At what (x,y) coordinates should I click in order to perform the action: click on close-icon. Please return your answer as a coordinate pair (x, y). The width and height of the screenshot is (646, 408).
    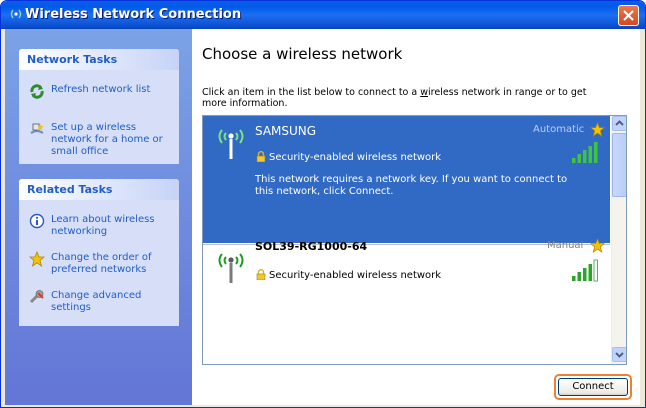
    Looking at the image, I should click on (628, 15).